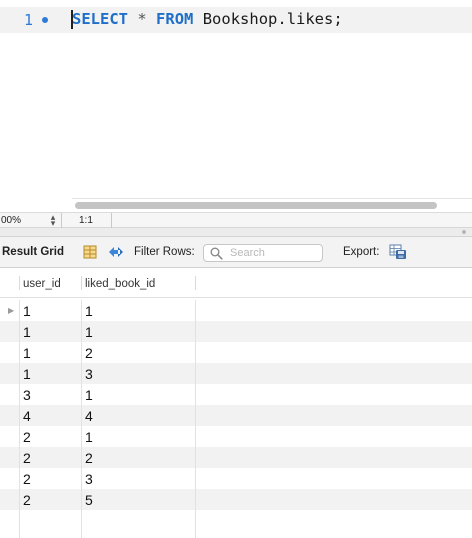  I want to click on empty-new-row, so click(236, 520).